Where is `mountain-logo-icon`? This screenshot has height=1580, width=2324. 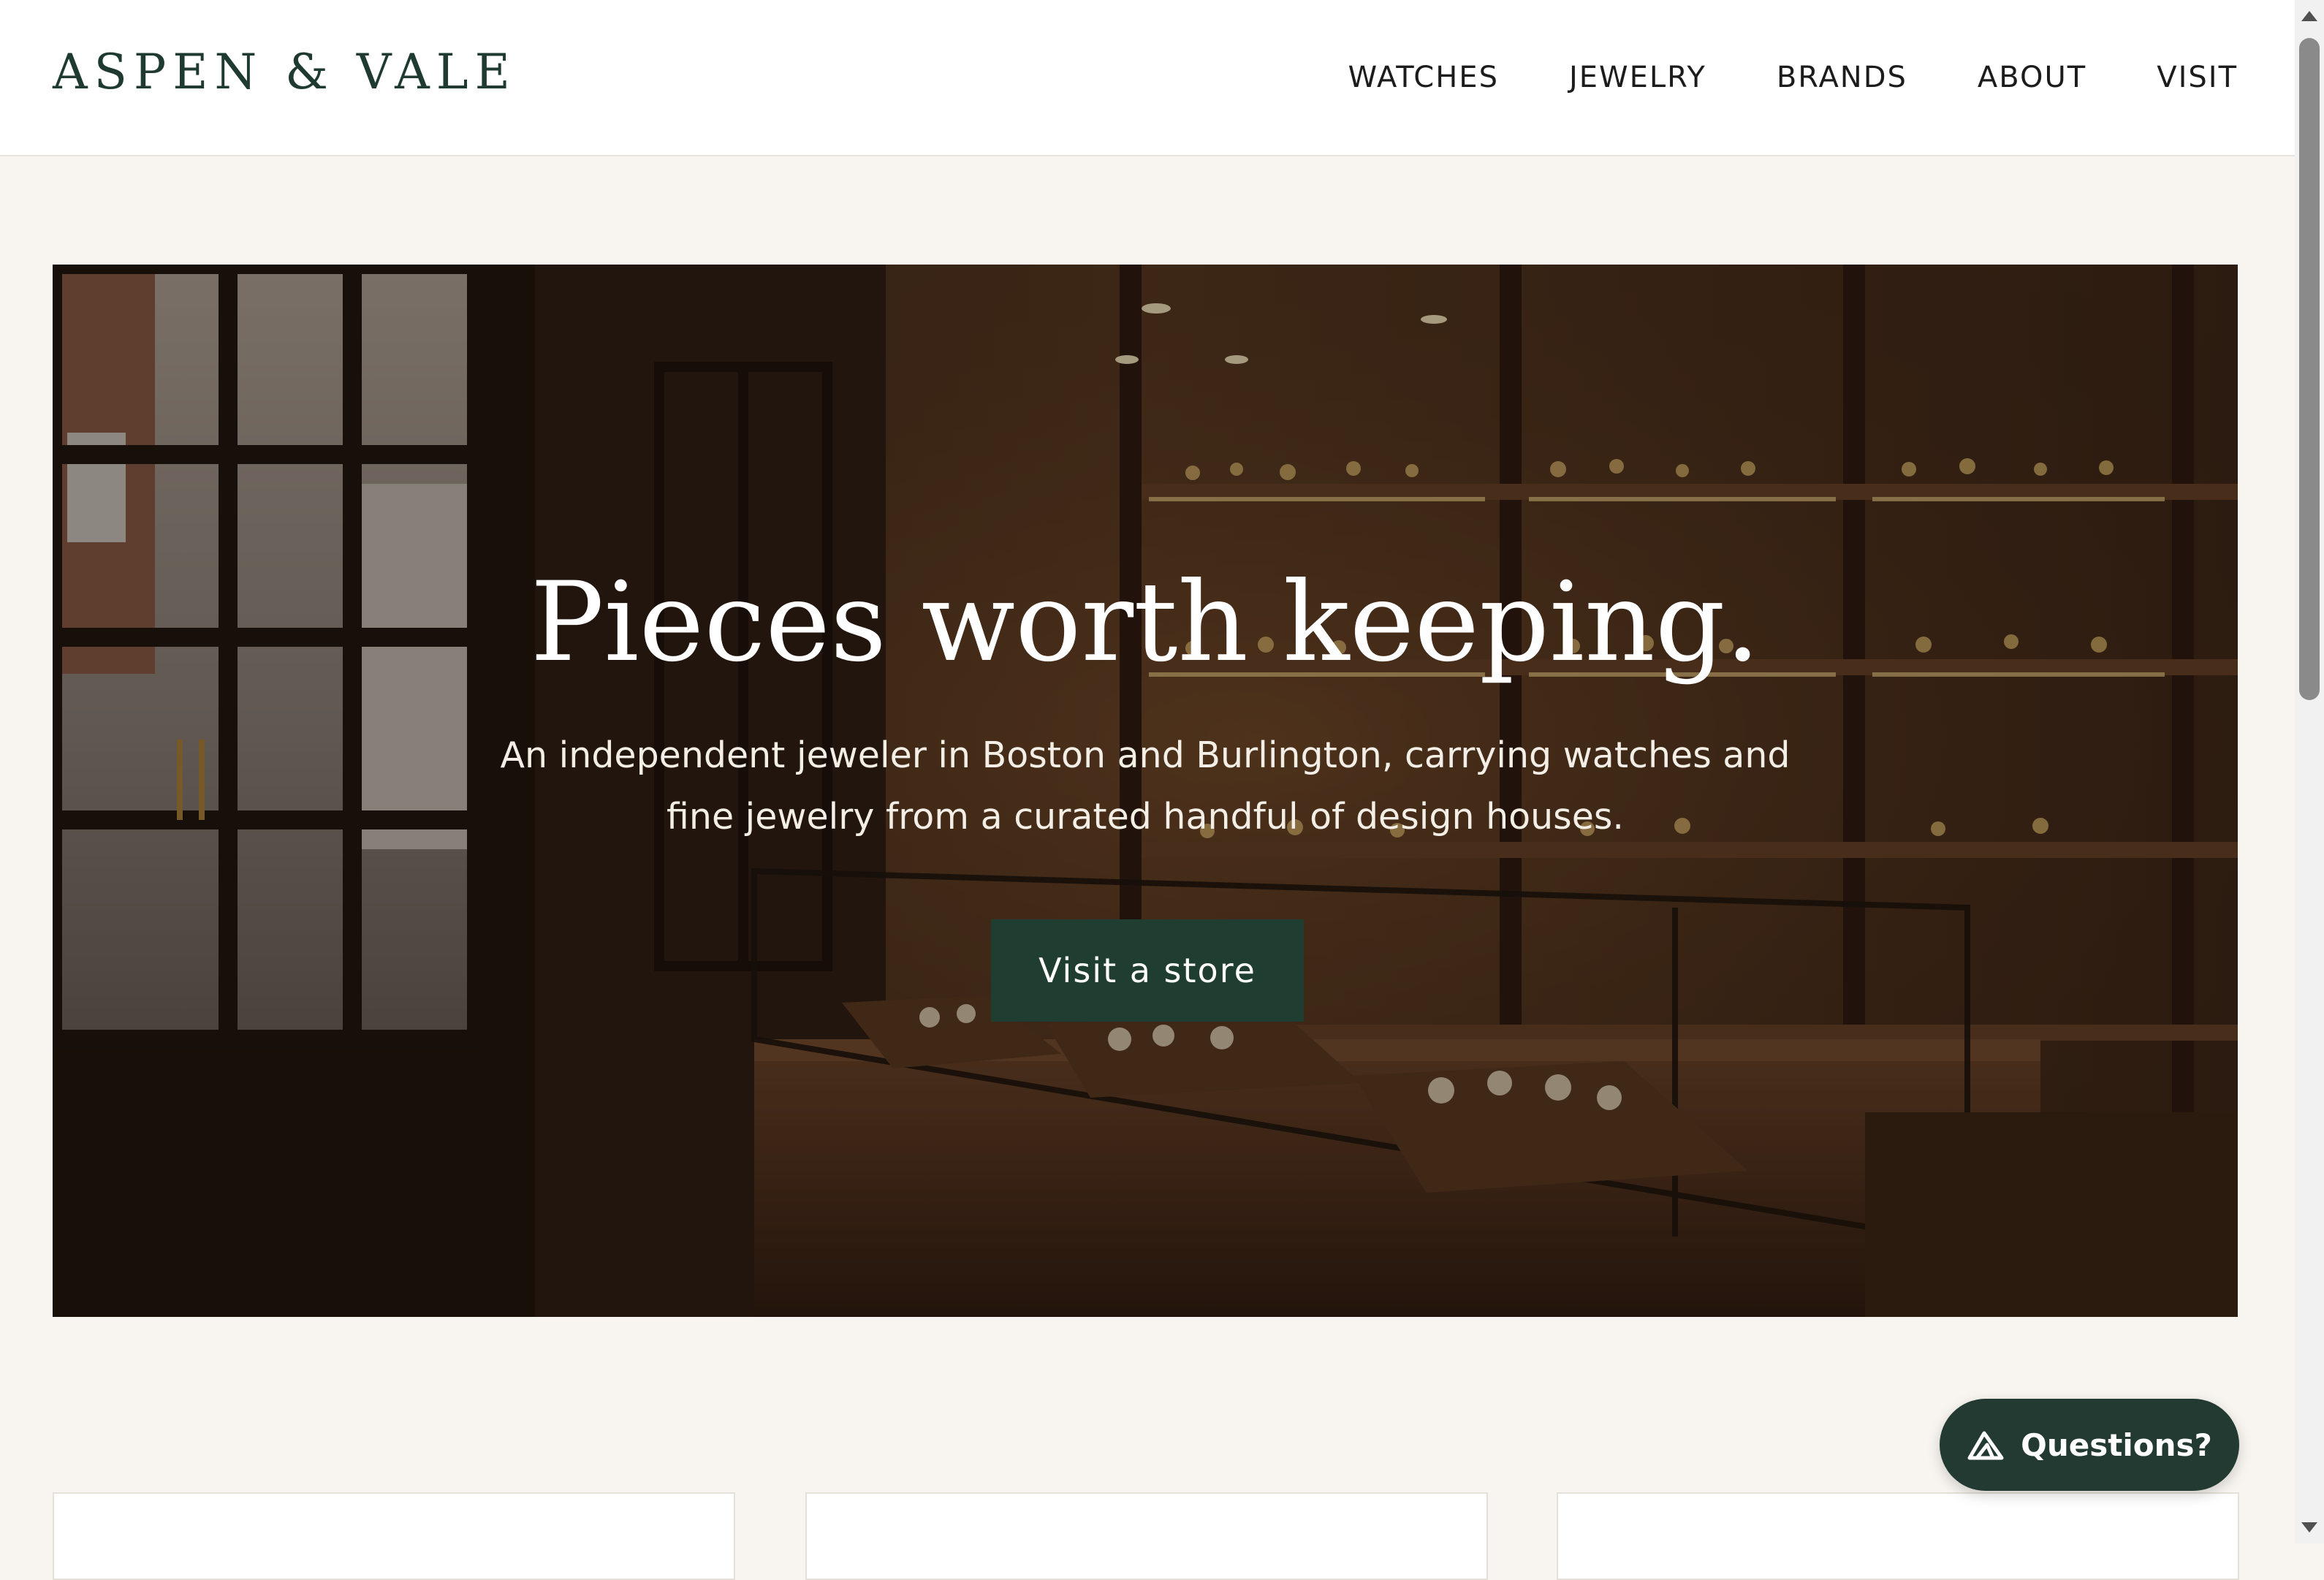 mountain-logo-icon is located at coordinates (1986, 1445).